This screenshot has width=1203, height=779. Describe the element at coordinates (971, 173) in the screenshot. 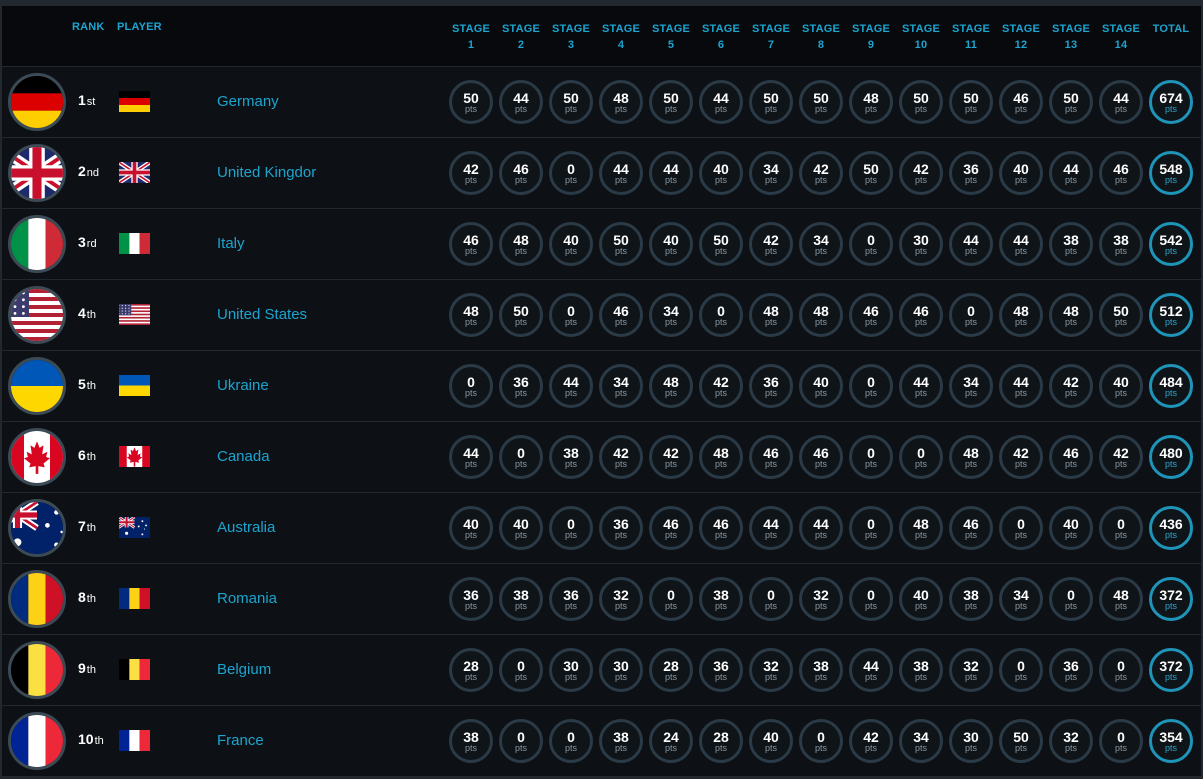

I see `stage-11-score: 36 pts` at that location.